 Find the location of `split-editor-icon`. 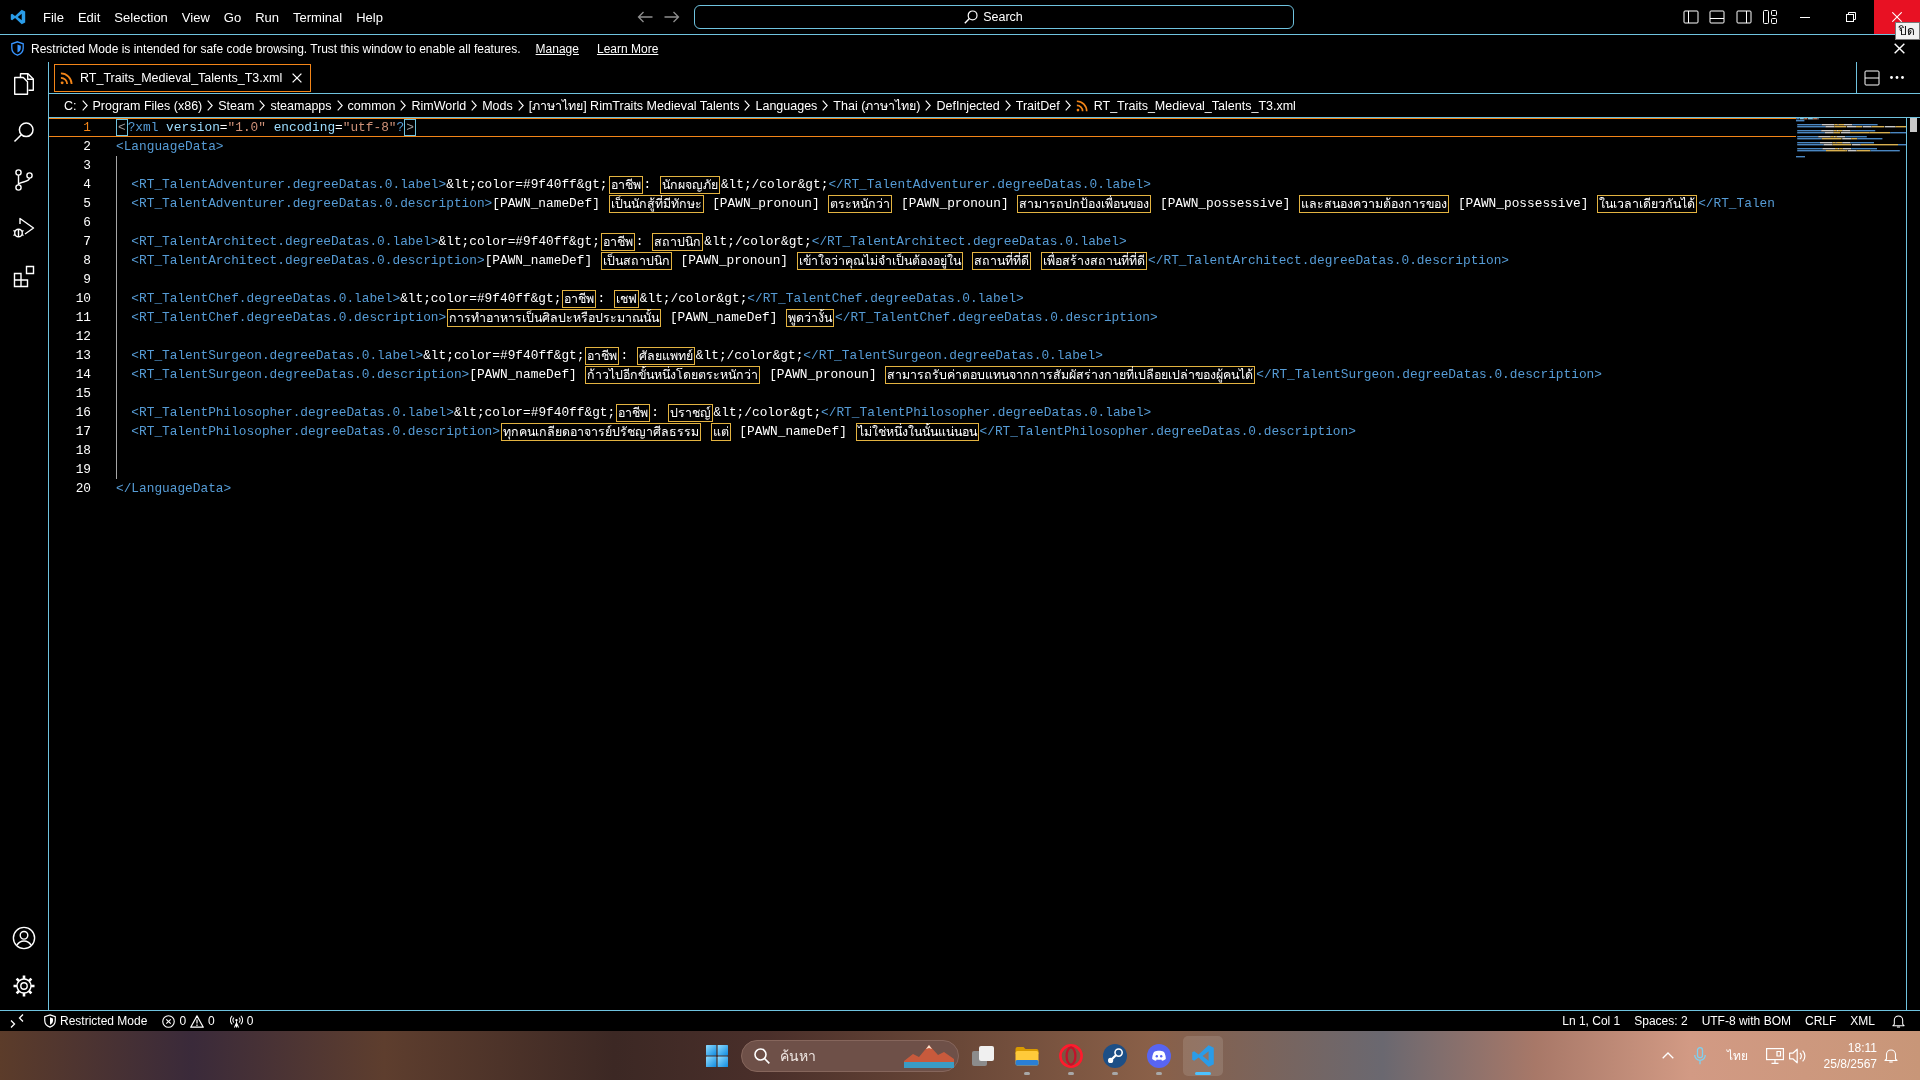

split-editor-icon is located at coordinates (1872, 77).